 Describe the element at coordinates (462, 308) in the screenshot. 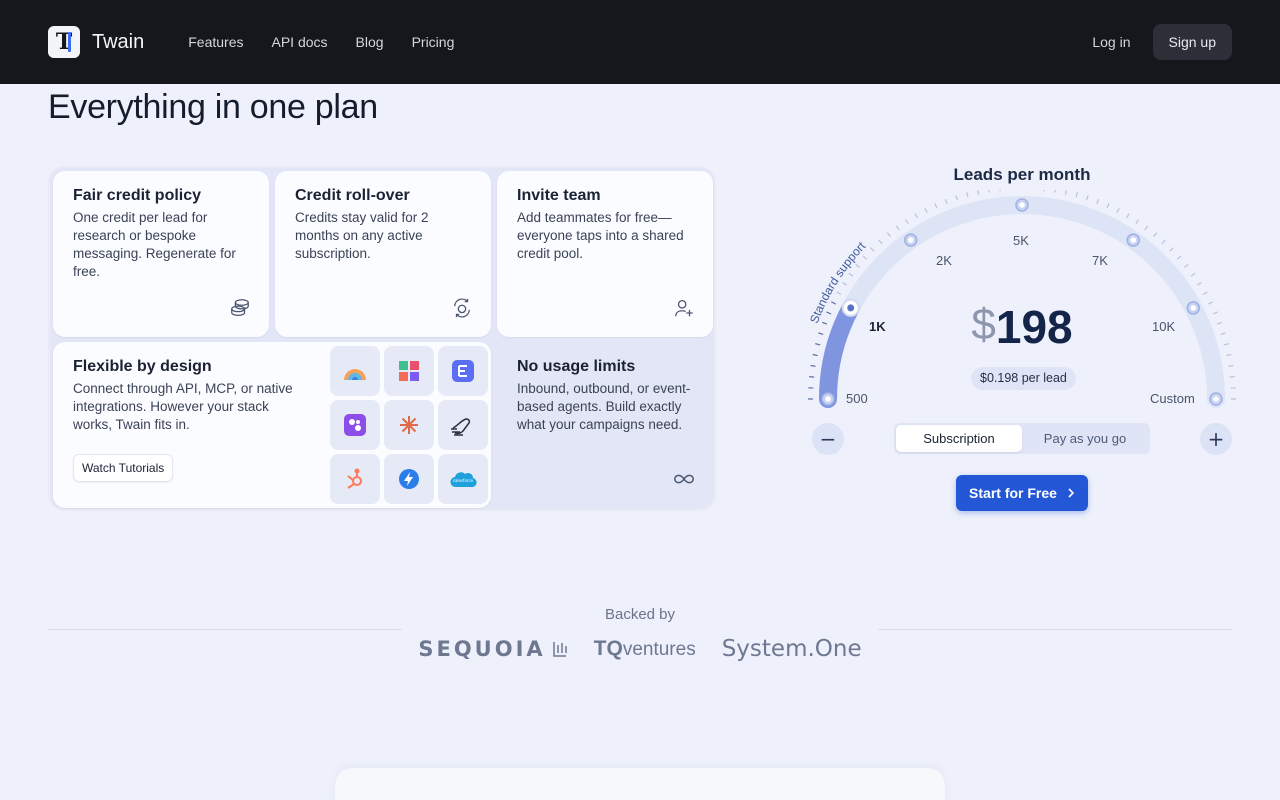

I see `refresh-coins-icon` at that location.